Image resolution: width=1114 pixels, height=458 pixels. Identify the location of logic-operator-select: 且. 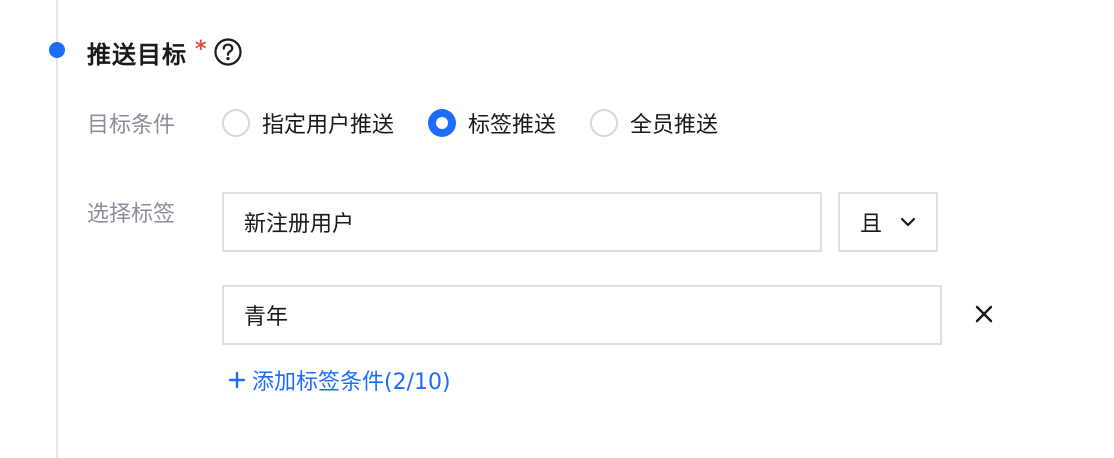
(888, 222).